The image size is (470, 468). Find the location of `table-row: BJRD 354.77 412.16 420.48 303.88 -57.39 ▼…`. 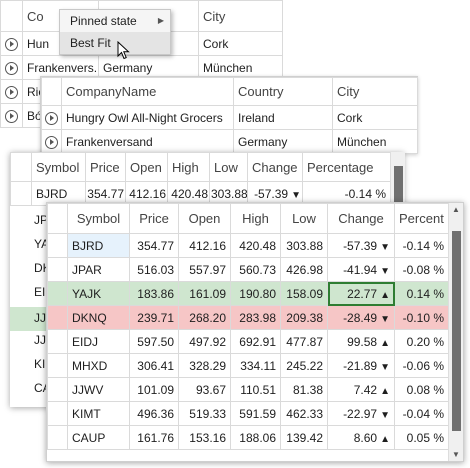

table-row: BJRD 354.77 412.16 420.48 303.88 -57.39 ▼… is located at coordinates (248, 245).